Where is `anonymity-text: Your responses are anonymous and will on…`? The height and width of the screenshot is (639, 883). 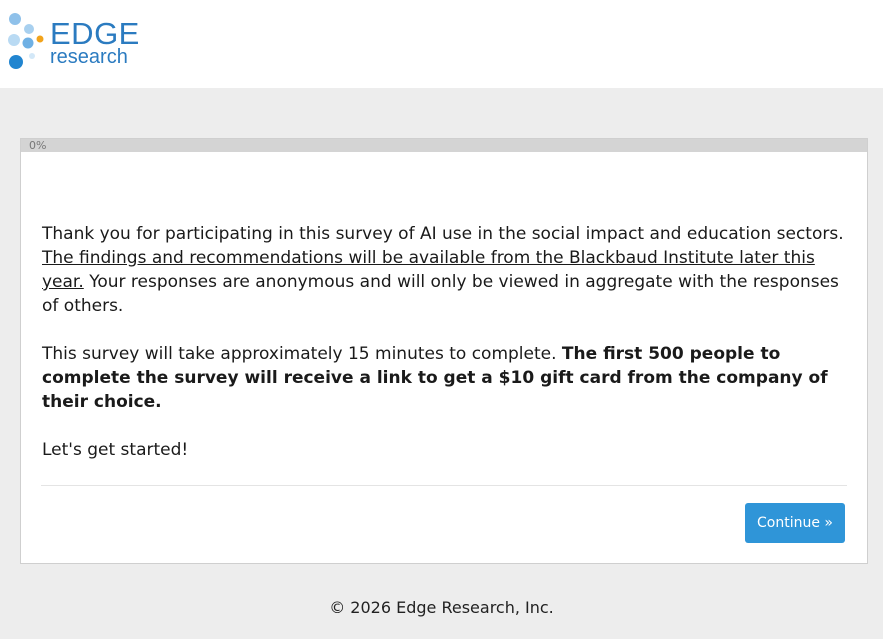 anonymity-text: Your responses are anonymous and will on… is located at coordinates (440, 294).